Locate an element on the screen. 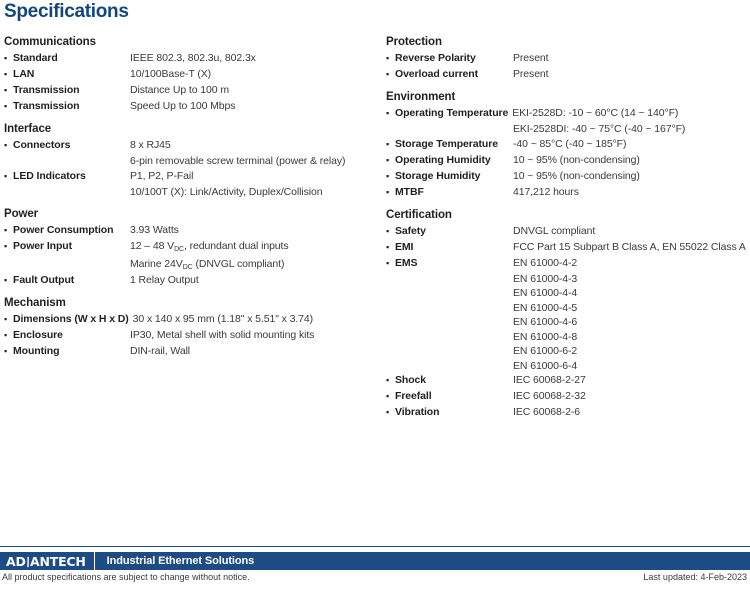 Image resolution: width=750 pixels, height=591 pixels. logo-text-post: ANTECH is located at coordinates (58, 561).